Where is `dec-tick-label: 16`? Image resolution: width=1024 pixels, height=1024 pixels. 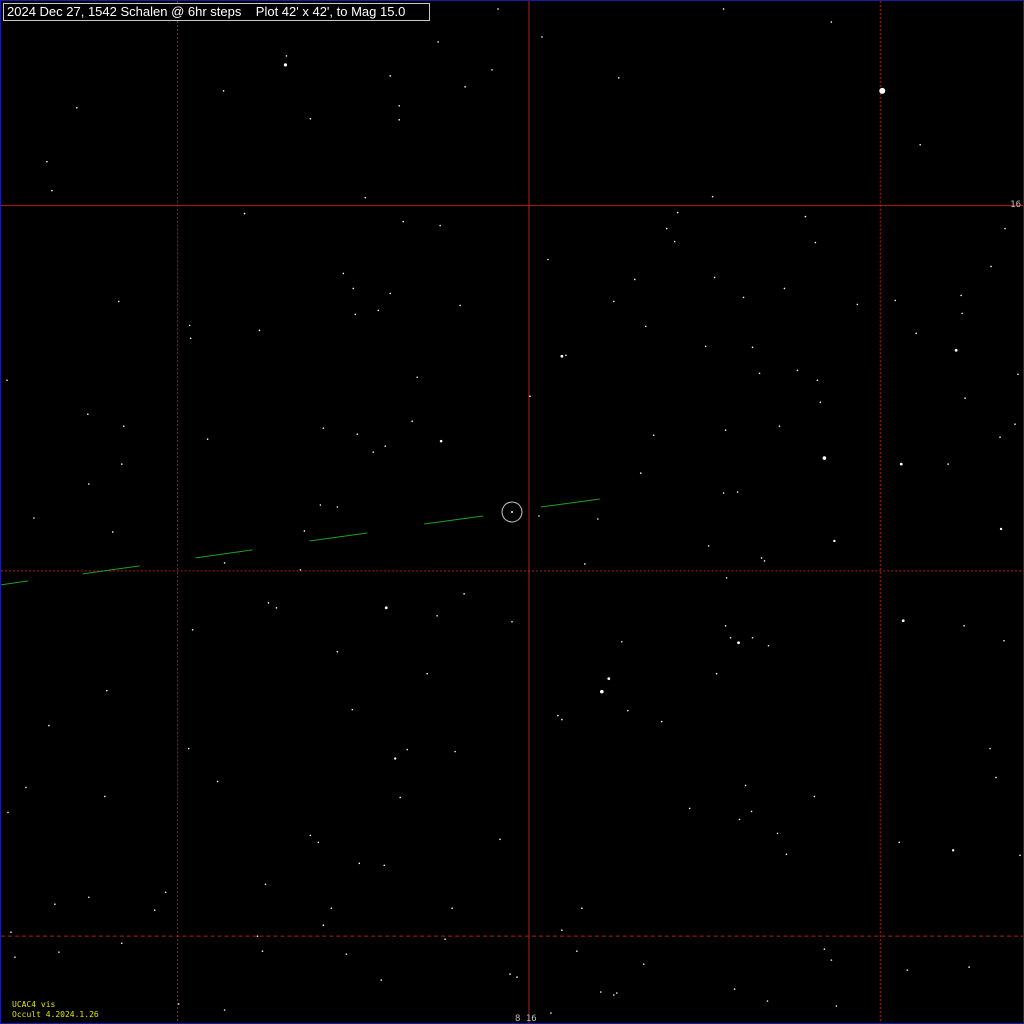
dec-tick-label: 16 is located at coordinates (1015, 205).